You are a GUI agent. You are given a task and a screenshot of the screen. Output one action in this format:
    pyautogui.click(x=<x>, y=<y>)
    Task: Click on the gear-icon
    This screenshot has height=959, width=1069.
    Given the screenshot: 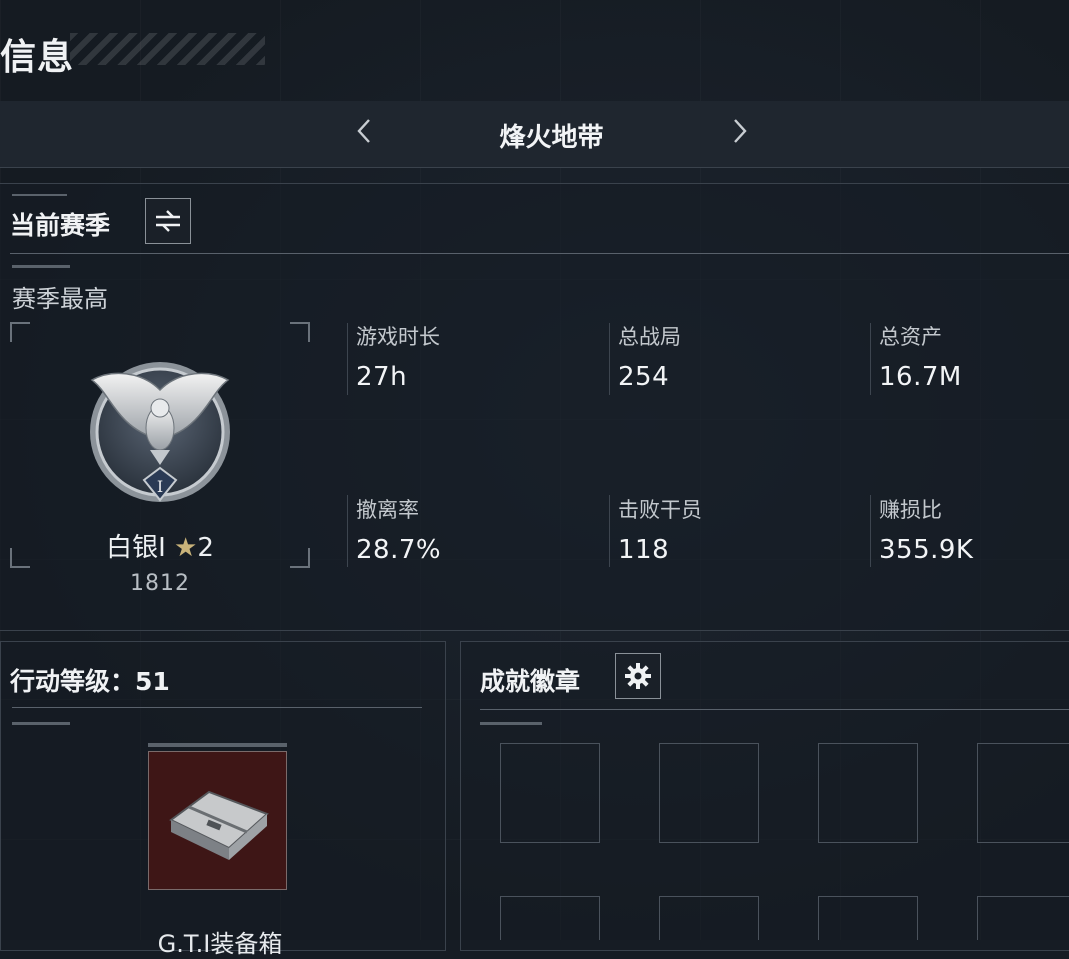 What is the action you would take?
    pyautogui.click(x=638, y=676)
    